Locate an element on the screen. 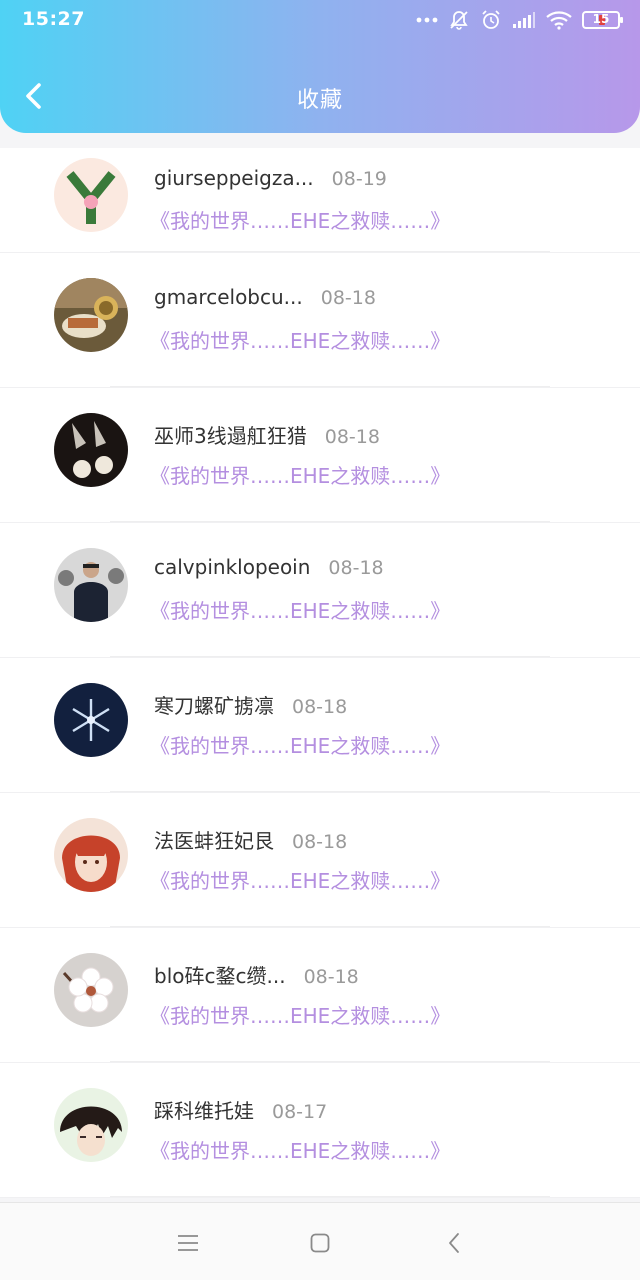  item-date: 08-17 is located at coordinates (300, 1112).